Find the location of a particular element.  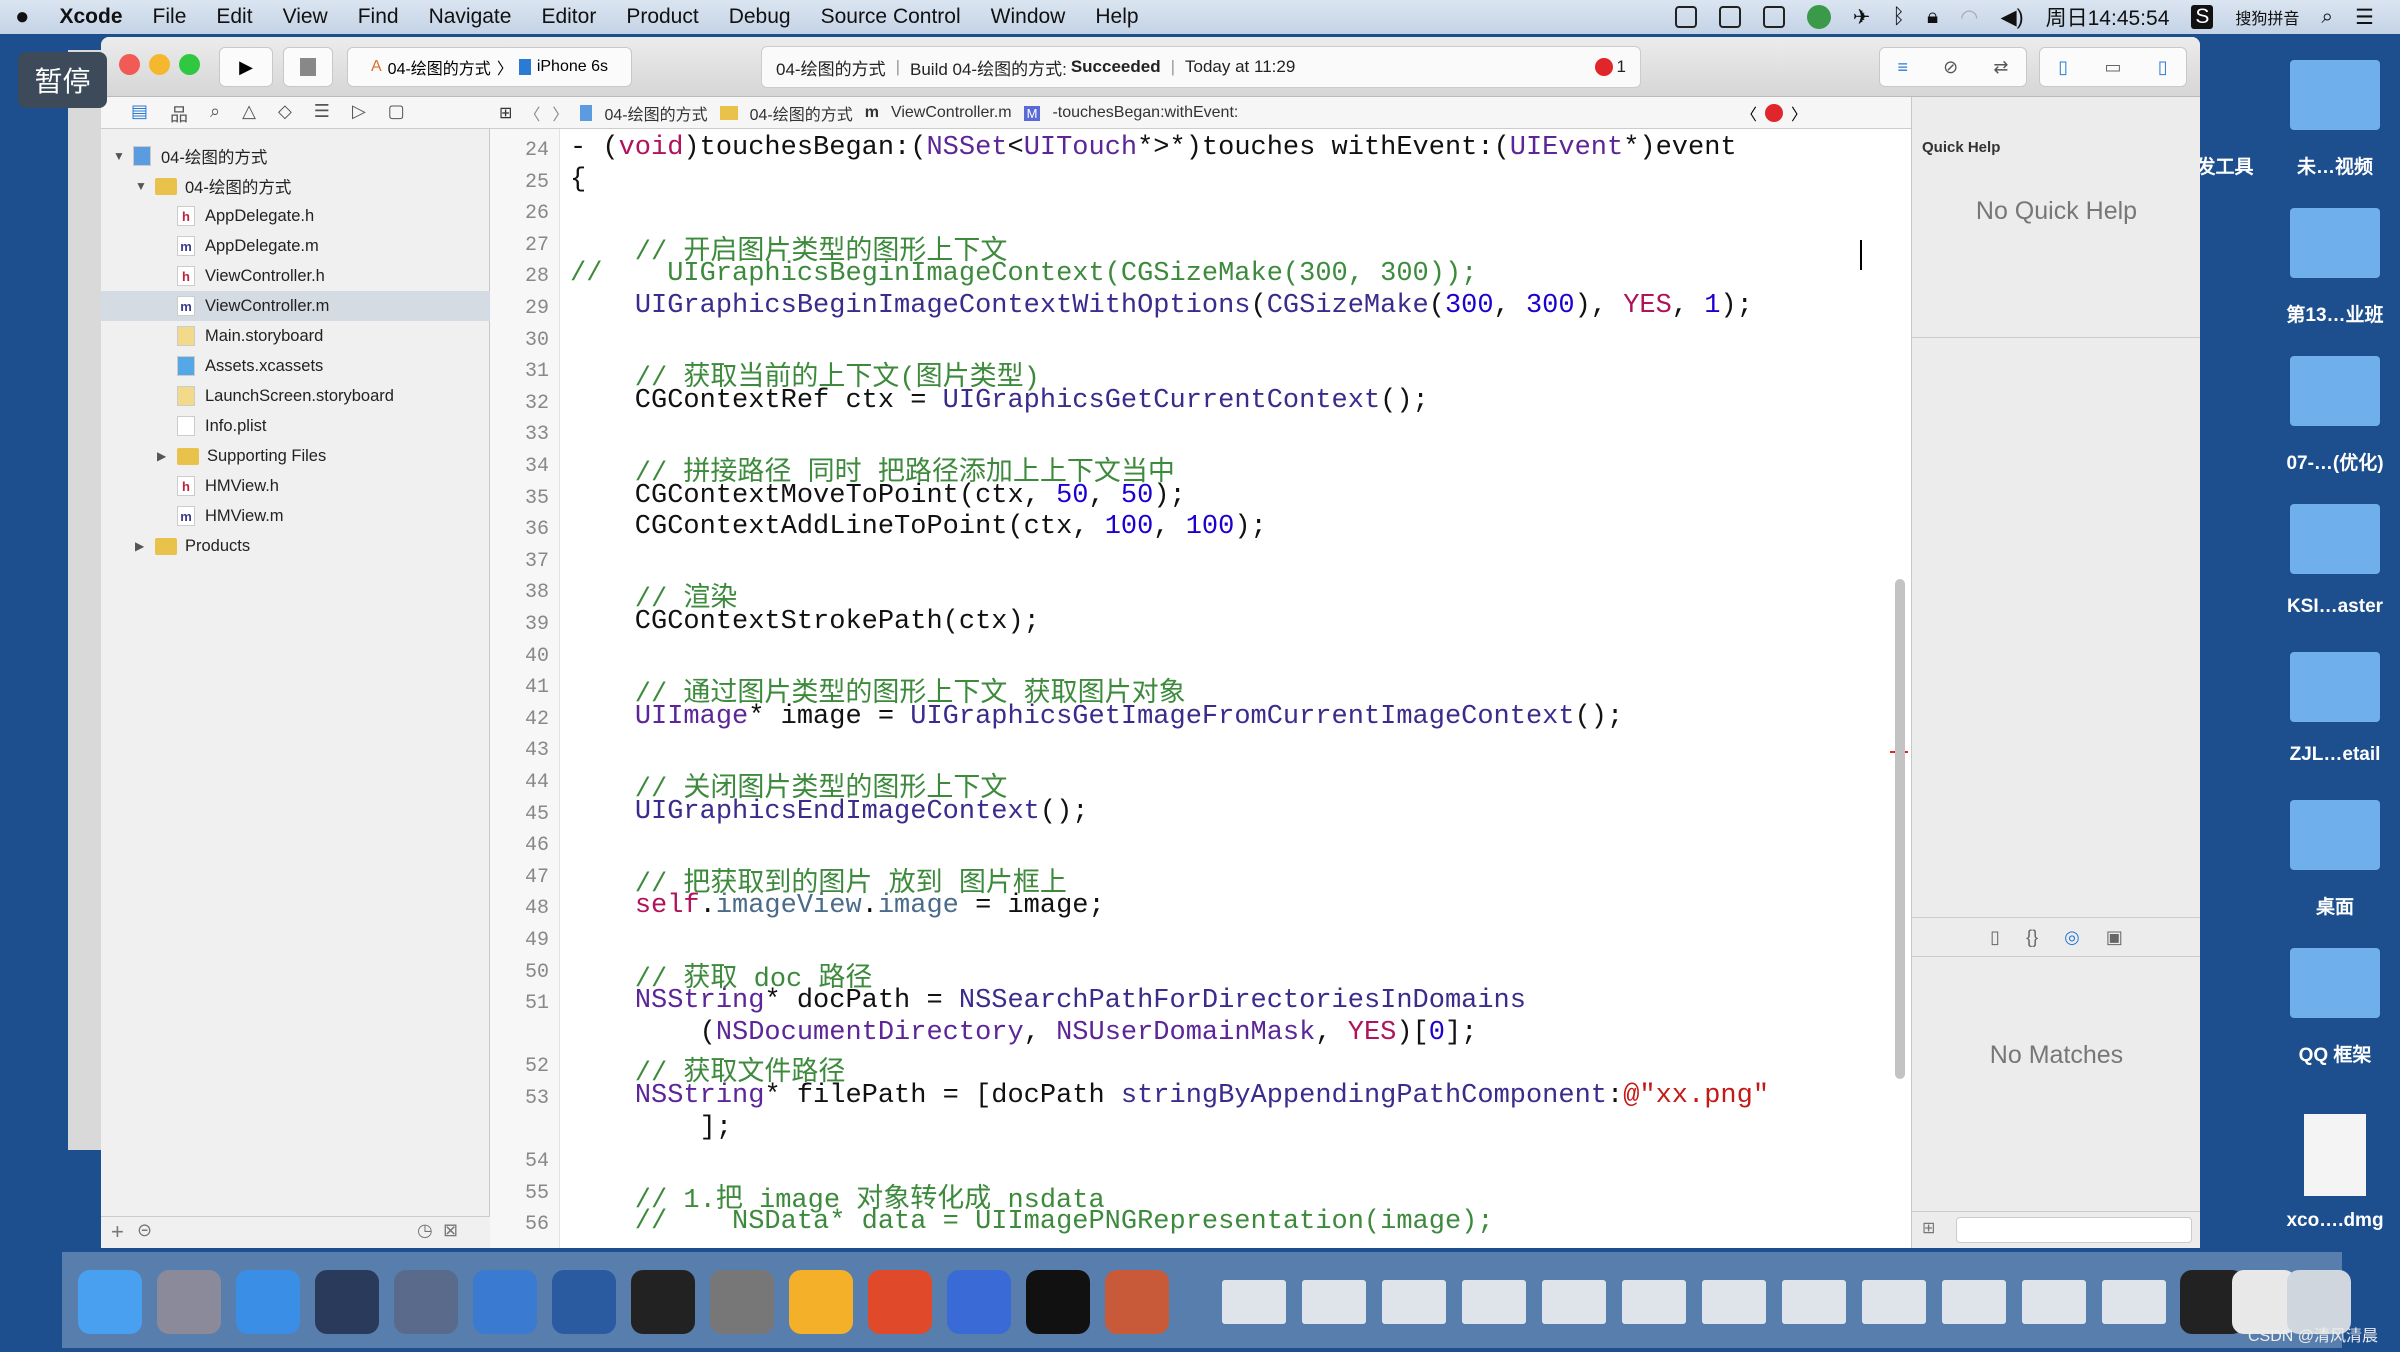

navigator-item: m ViewController.m is located at coordinates (295, 306).